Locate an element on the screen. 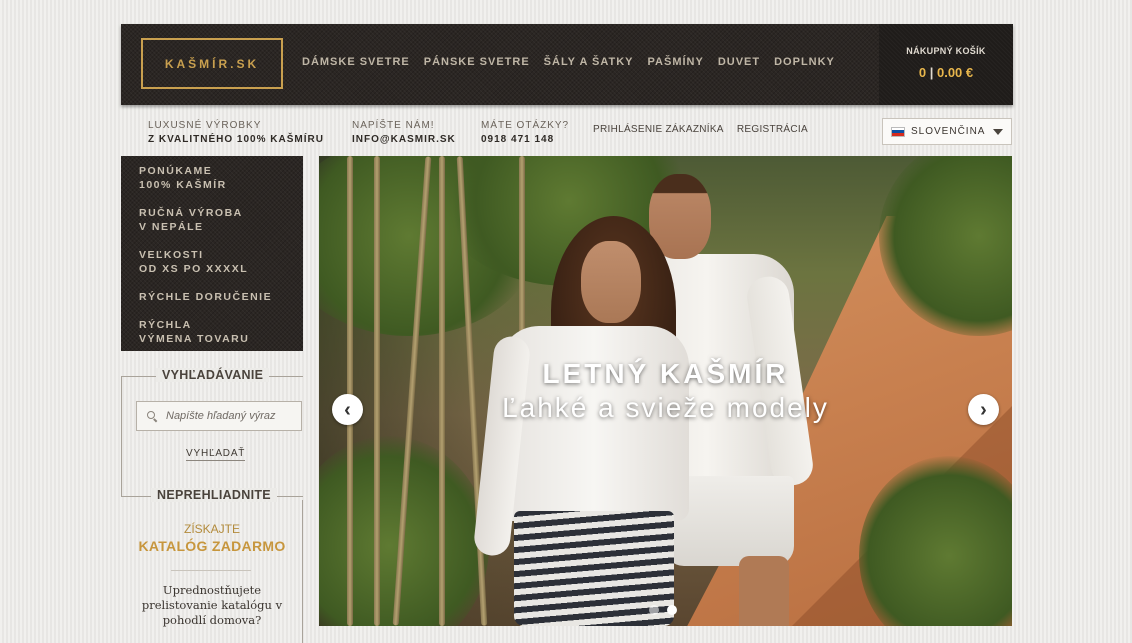 The height and width of the screenshot is (643, 1132). info-email: NAPÍŠTE NÁM! INFO@KASMIR.SK is located at coordinates (404, 133).